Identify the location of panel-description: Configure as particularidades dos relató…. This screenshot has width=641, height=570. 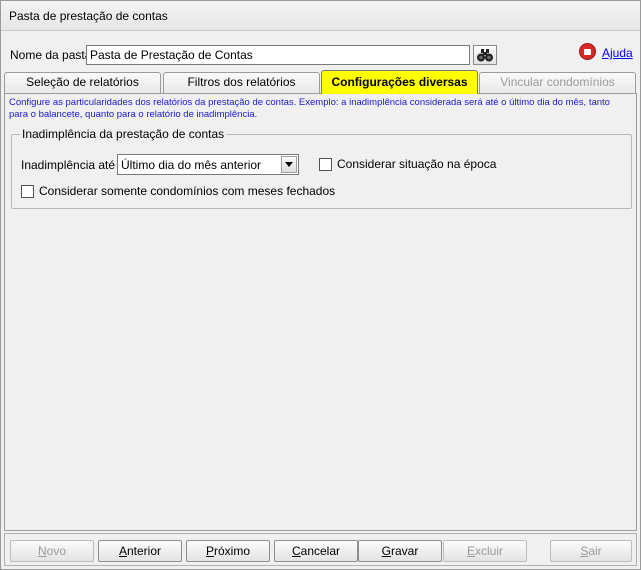
(309, 108).